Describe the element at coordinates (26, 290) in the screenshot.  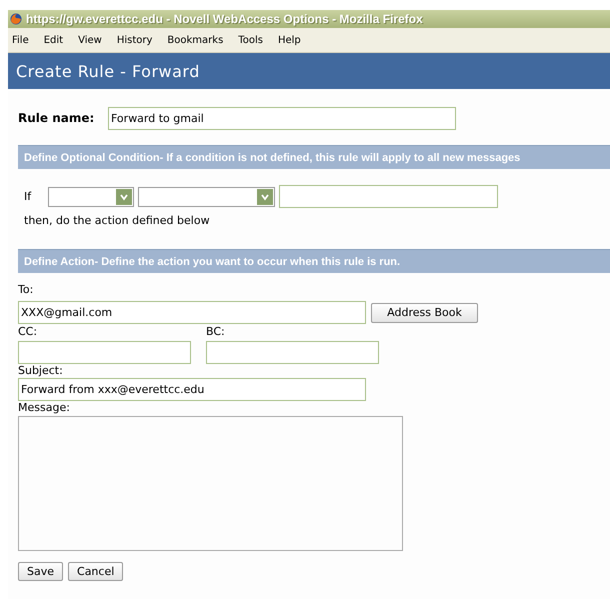
I see `field-label: To:` at that location.